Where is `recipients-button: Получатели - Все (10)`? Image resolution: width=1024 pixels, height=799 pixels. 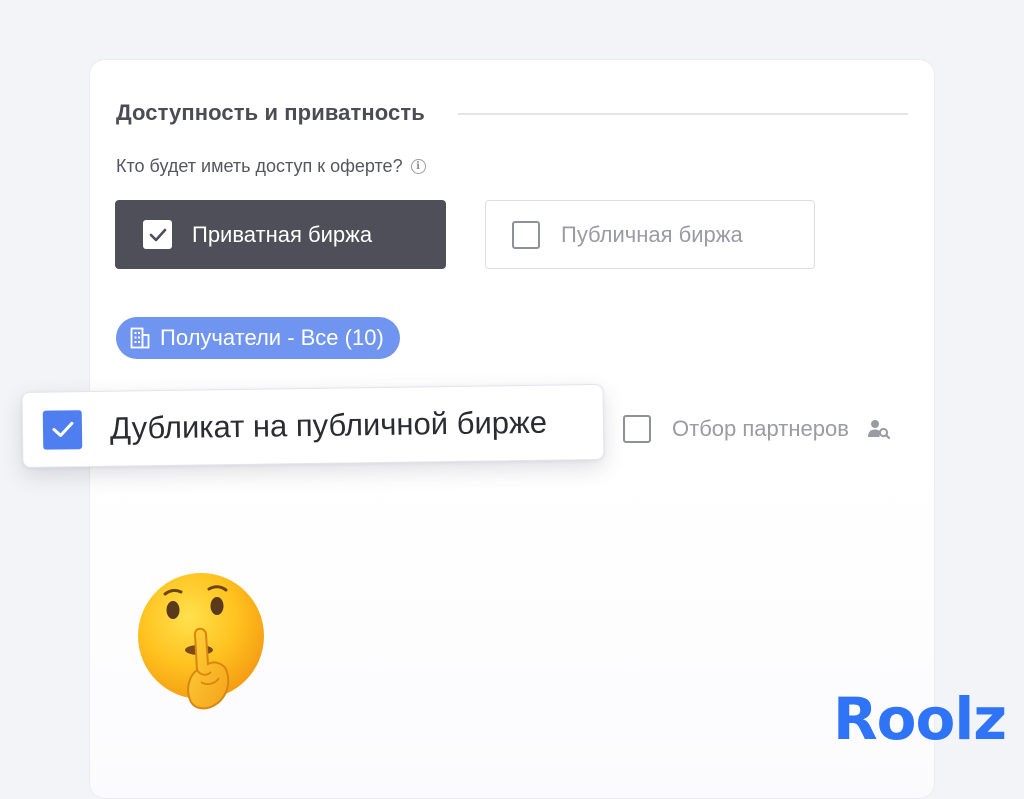 recipients-button: Получатели - Все (10) is located at coordinates (258, 338).